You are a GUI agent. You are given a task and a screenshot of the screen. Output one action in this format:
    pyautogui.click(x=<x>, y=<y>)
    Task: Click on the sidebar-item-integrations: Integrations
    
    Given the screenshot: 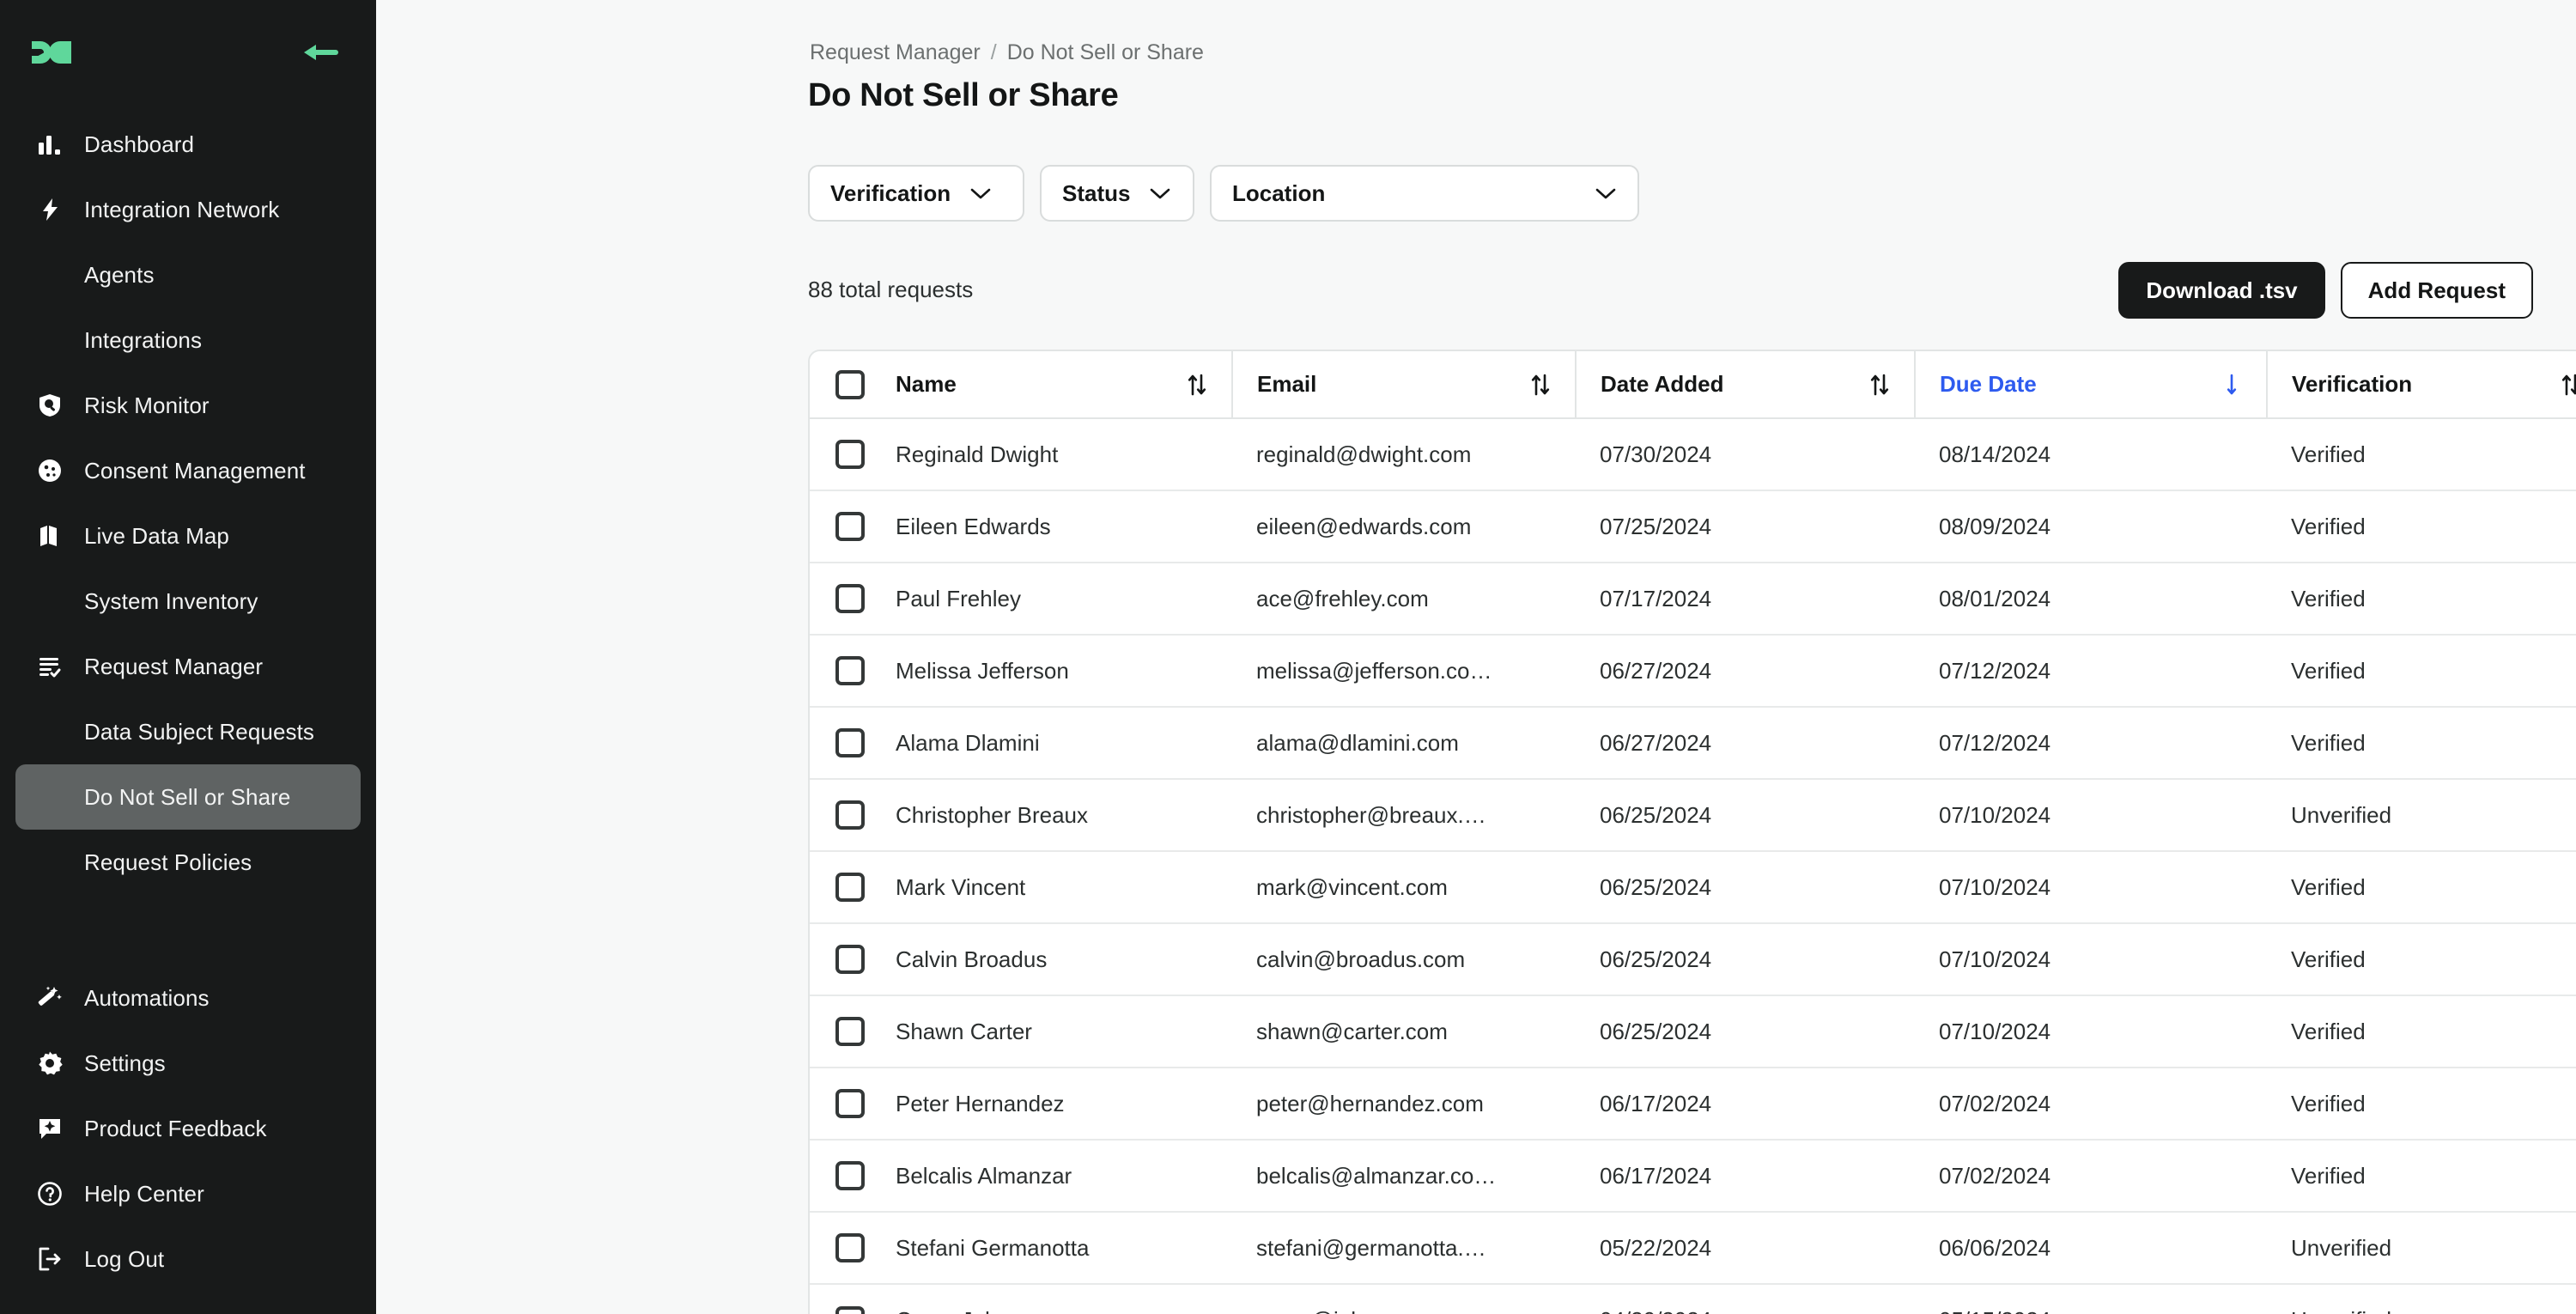 What is the action you would take?
    pyautogui.click(x=188, y=340)
    